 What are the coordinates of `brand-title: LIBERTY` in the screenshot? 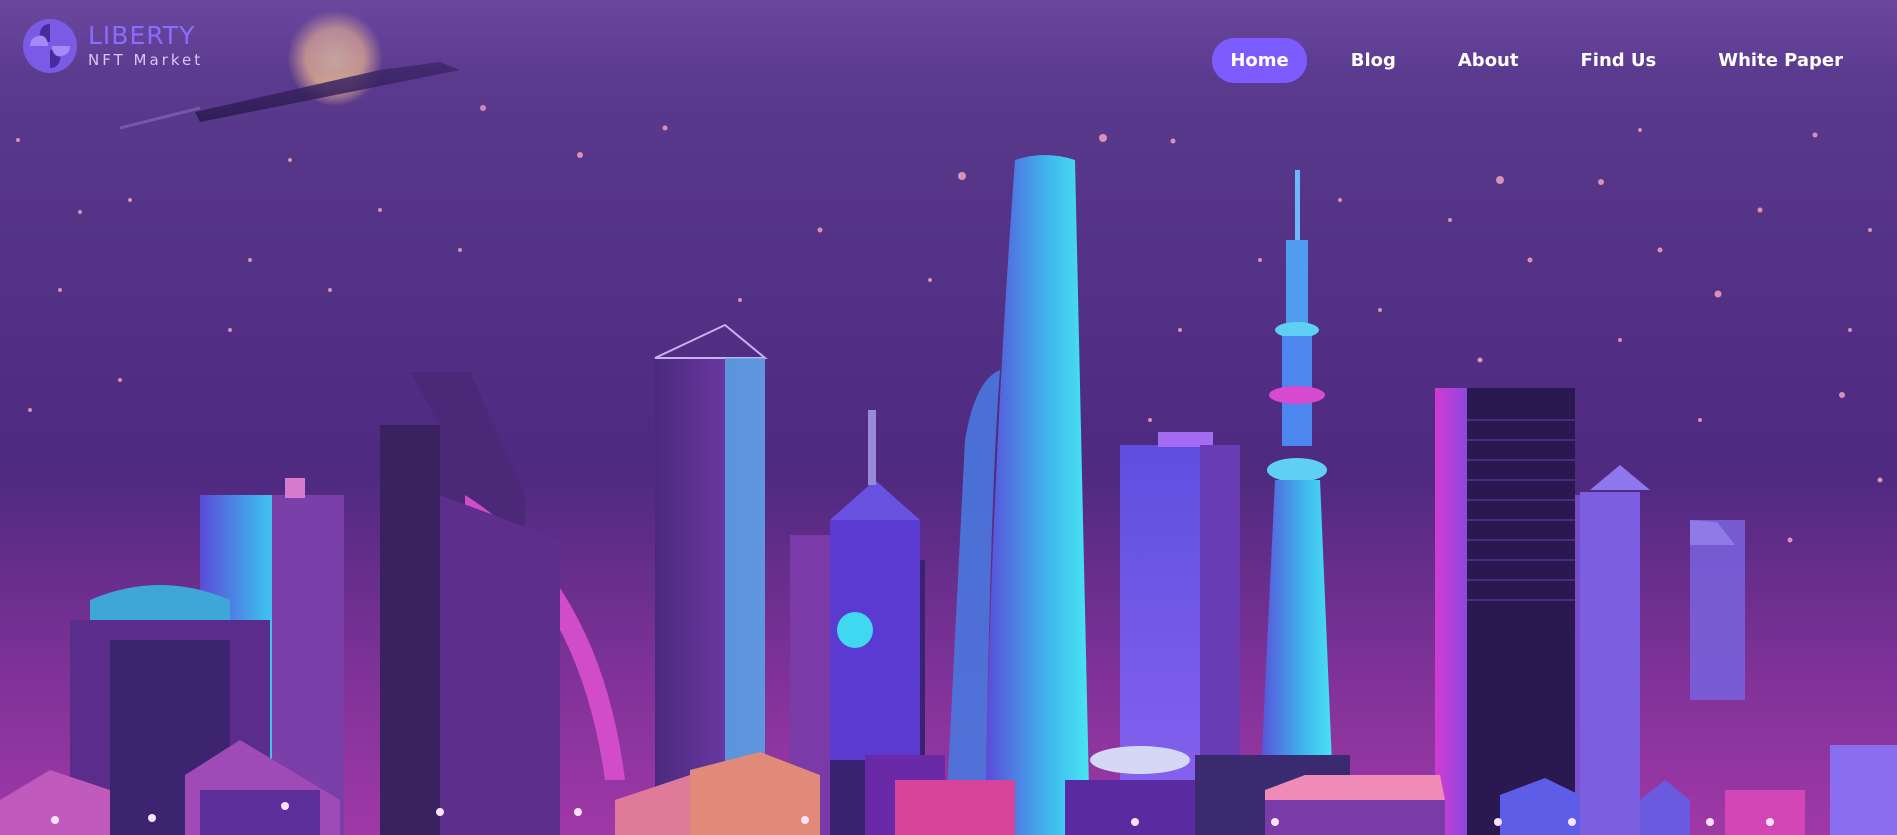 It's located at (142, 35).